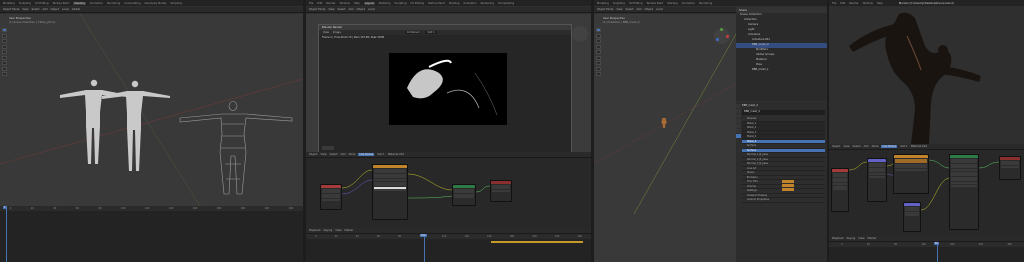 The width and height of the screenshot is (1024, 262). What do you see at coordinates (738, 111) in the screenshot?
I see `render-tab-icon` at bounding box center [738, 111].